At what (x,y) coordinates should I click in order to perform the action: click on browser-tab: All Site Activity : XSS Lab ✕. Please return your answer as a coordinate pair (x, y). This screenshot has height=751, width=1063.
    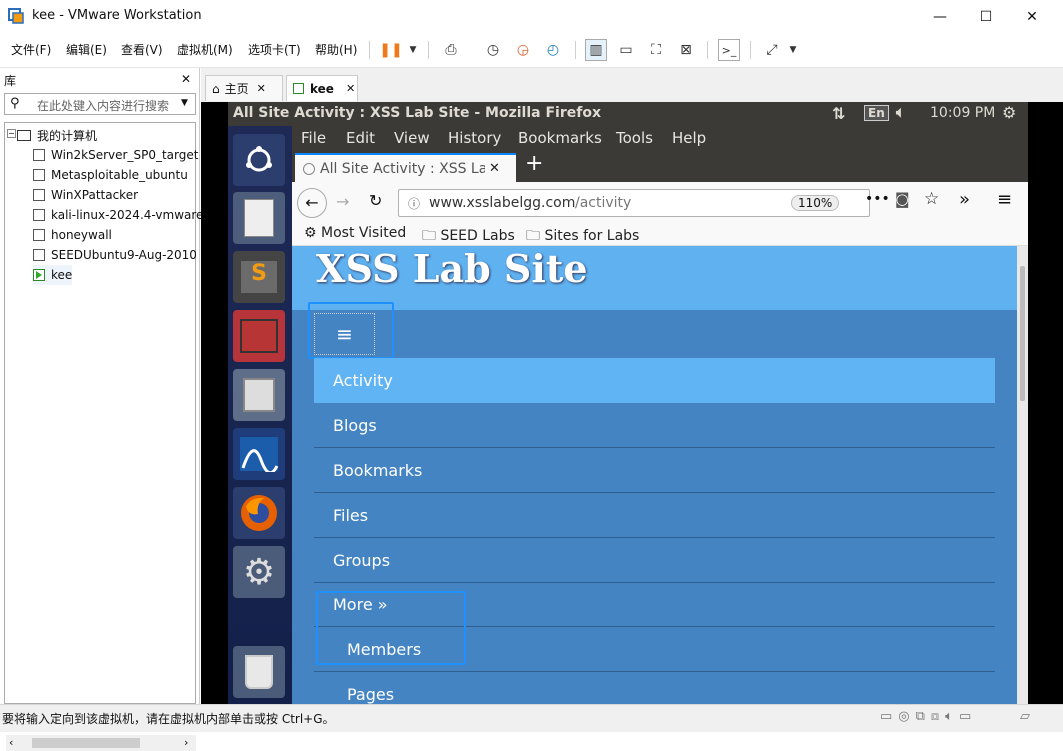
    Looking at the image, I should click on (405, 167).